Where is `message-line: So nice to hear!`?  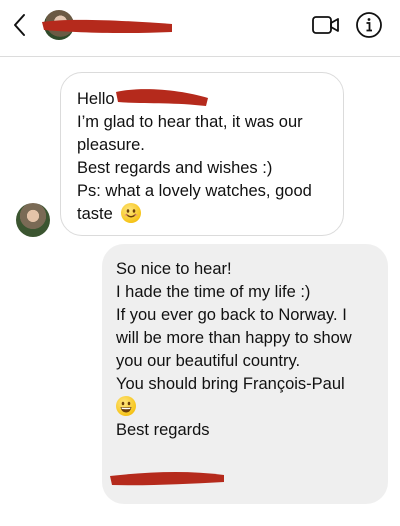 message-line: So nice to hear! is located at coordinates (174, 269).